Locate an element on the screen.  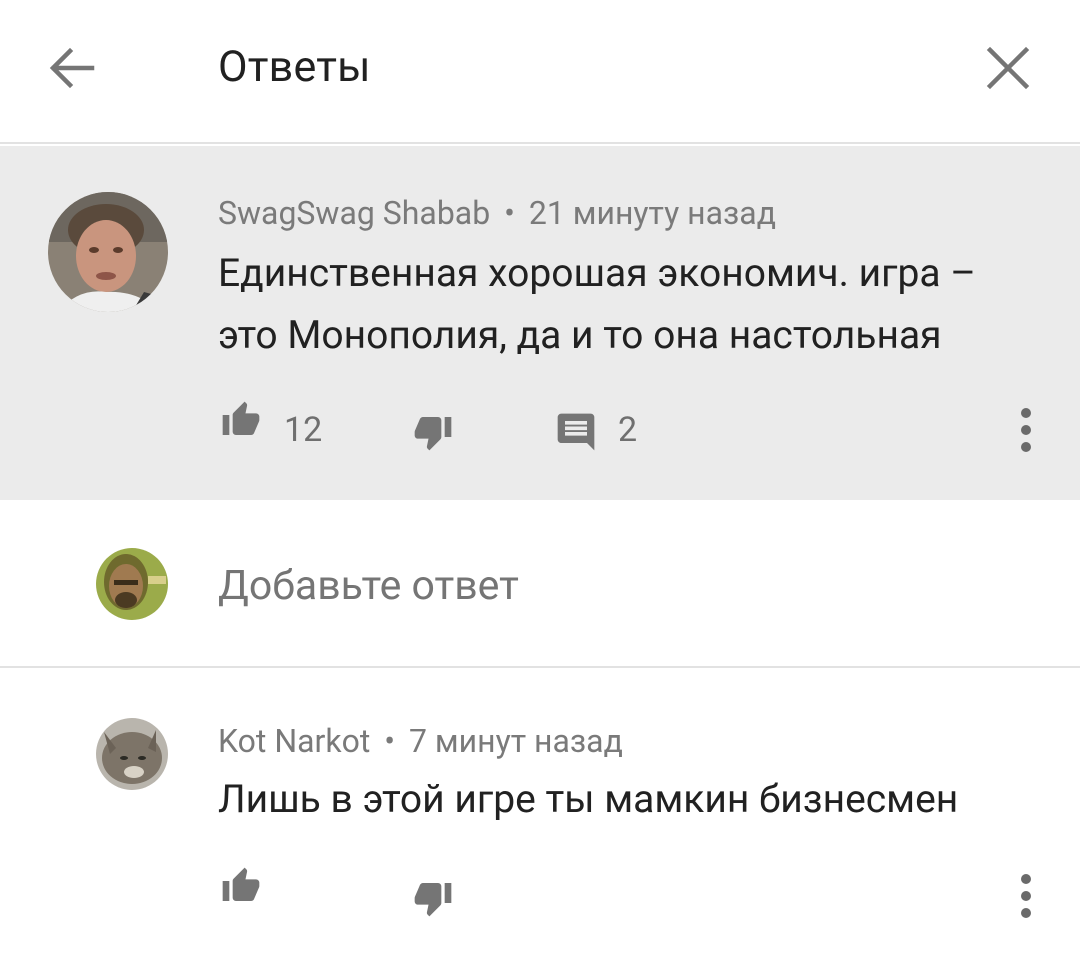
like-count: 12 is located at coordinates (303, 430).